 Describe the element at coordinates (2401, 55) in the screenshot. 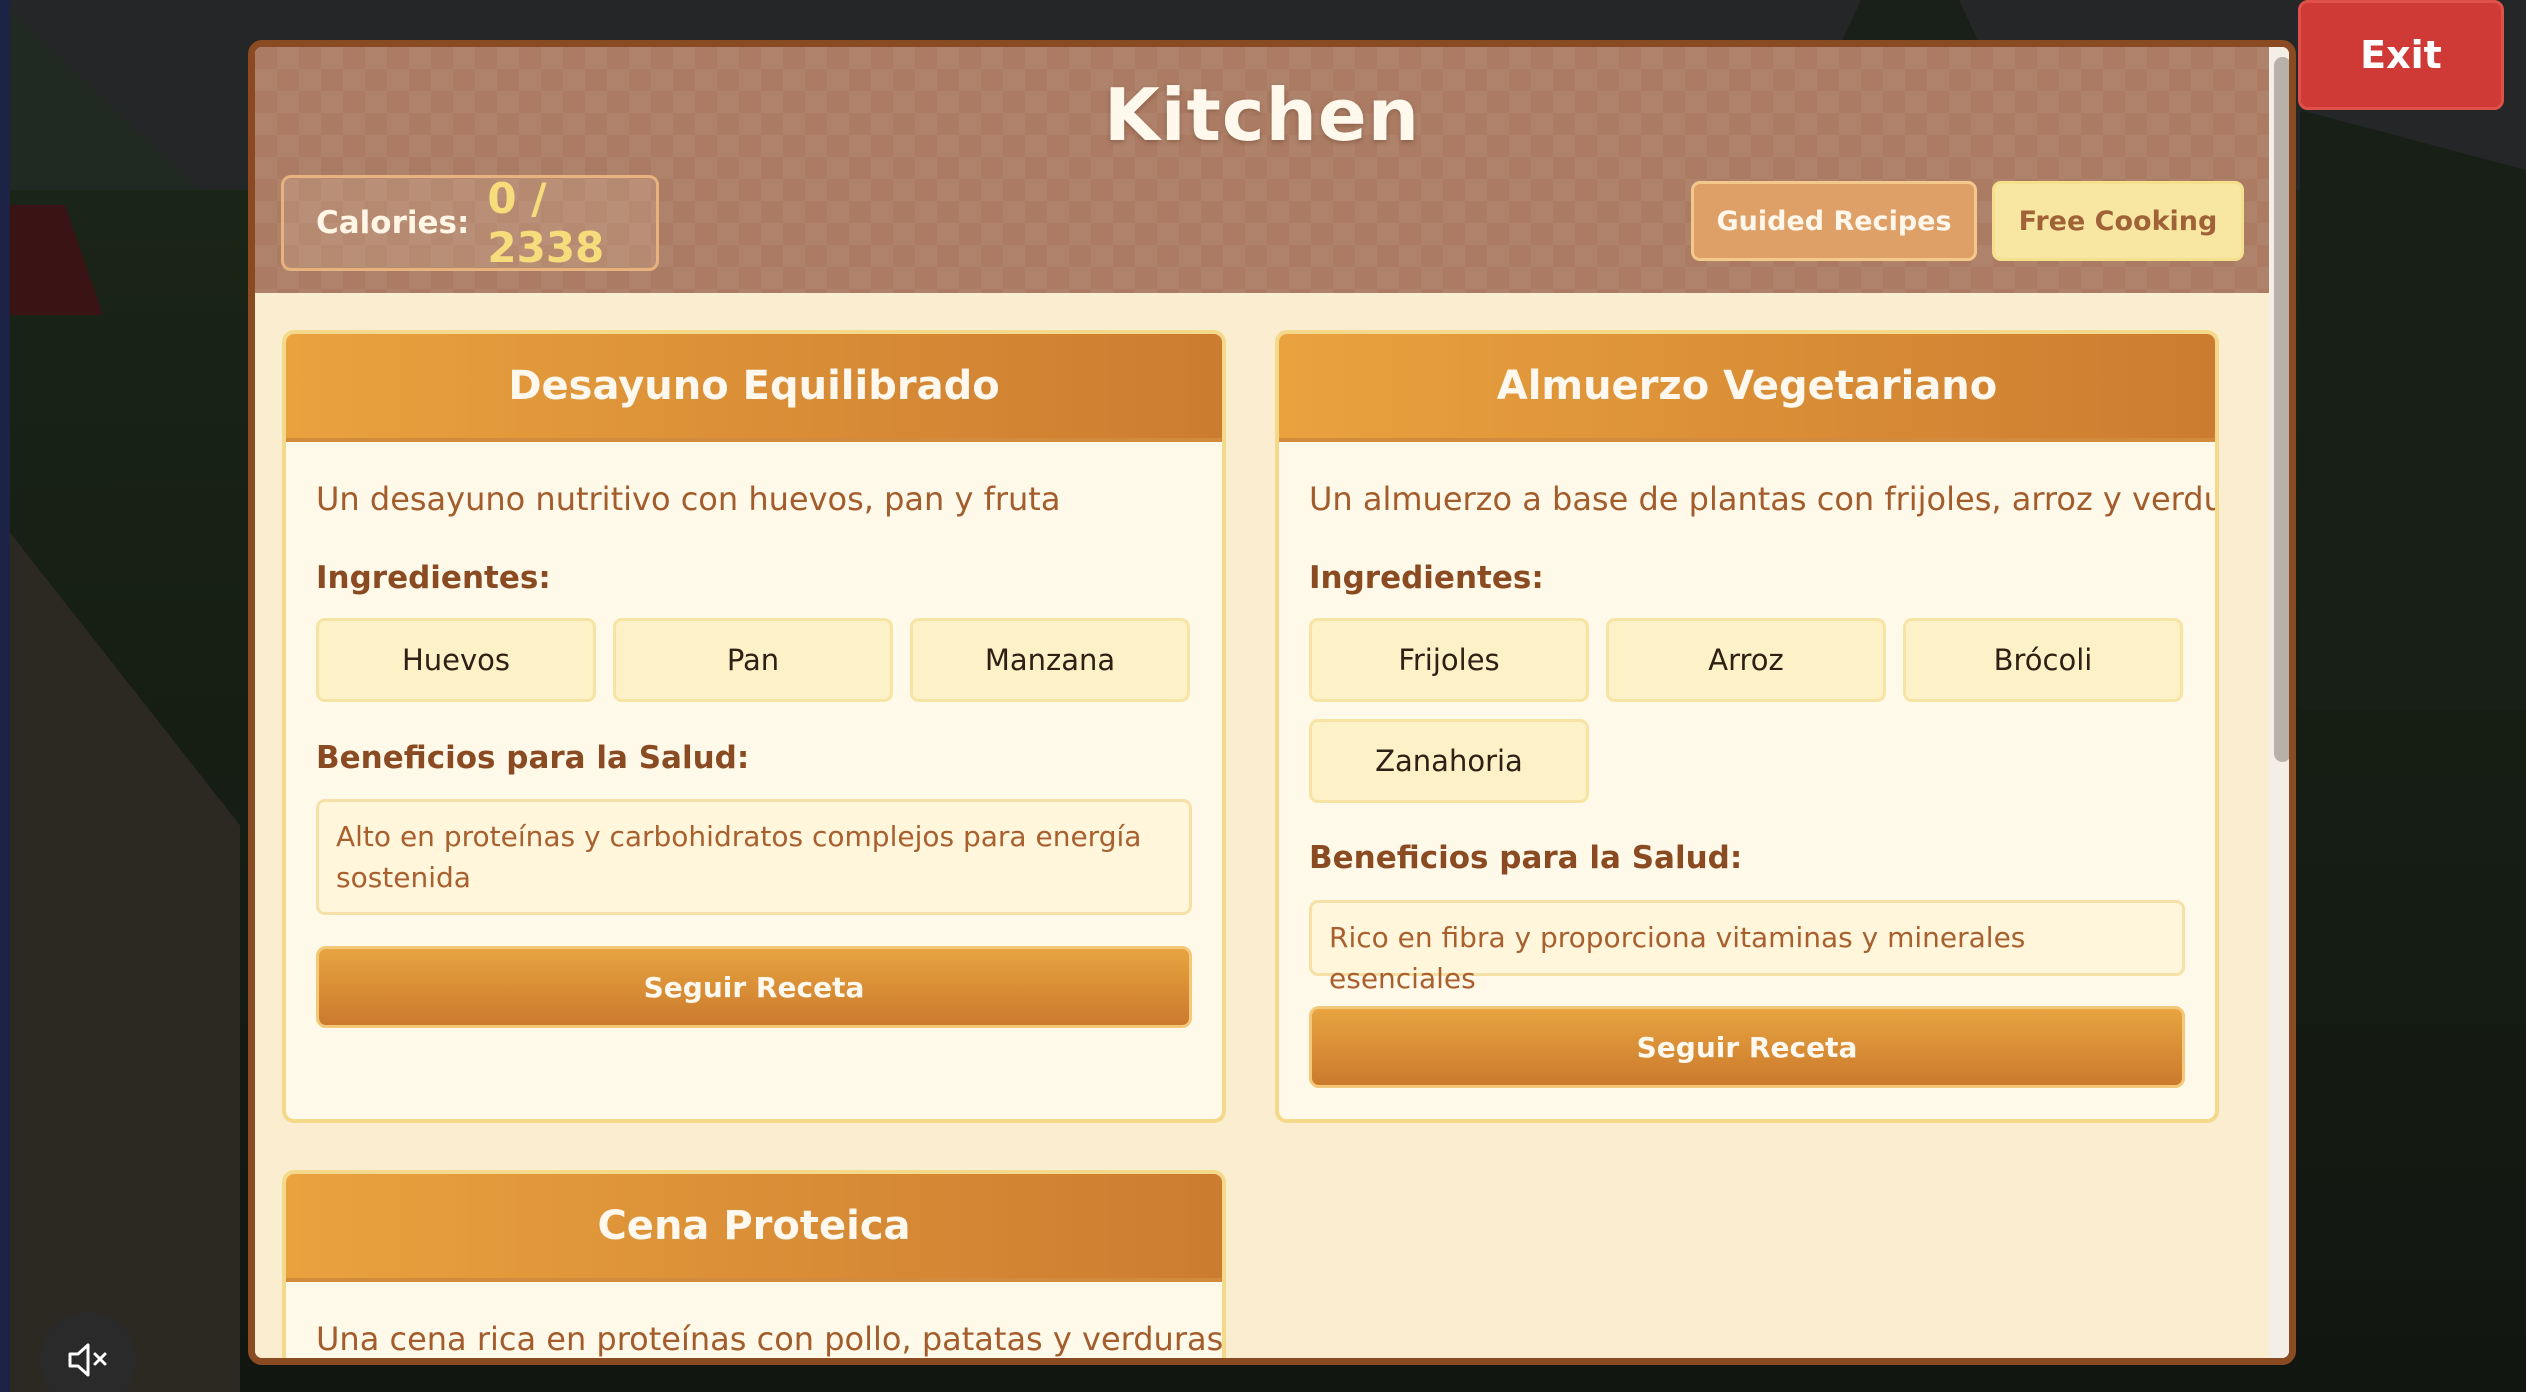

I see `exit-button: Exit` at that location.